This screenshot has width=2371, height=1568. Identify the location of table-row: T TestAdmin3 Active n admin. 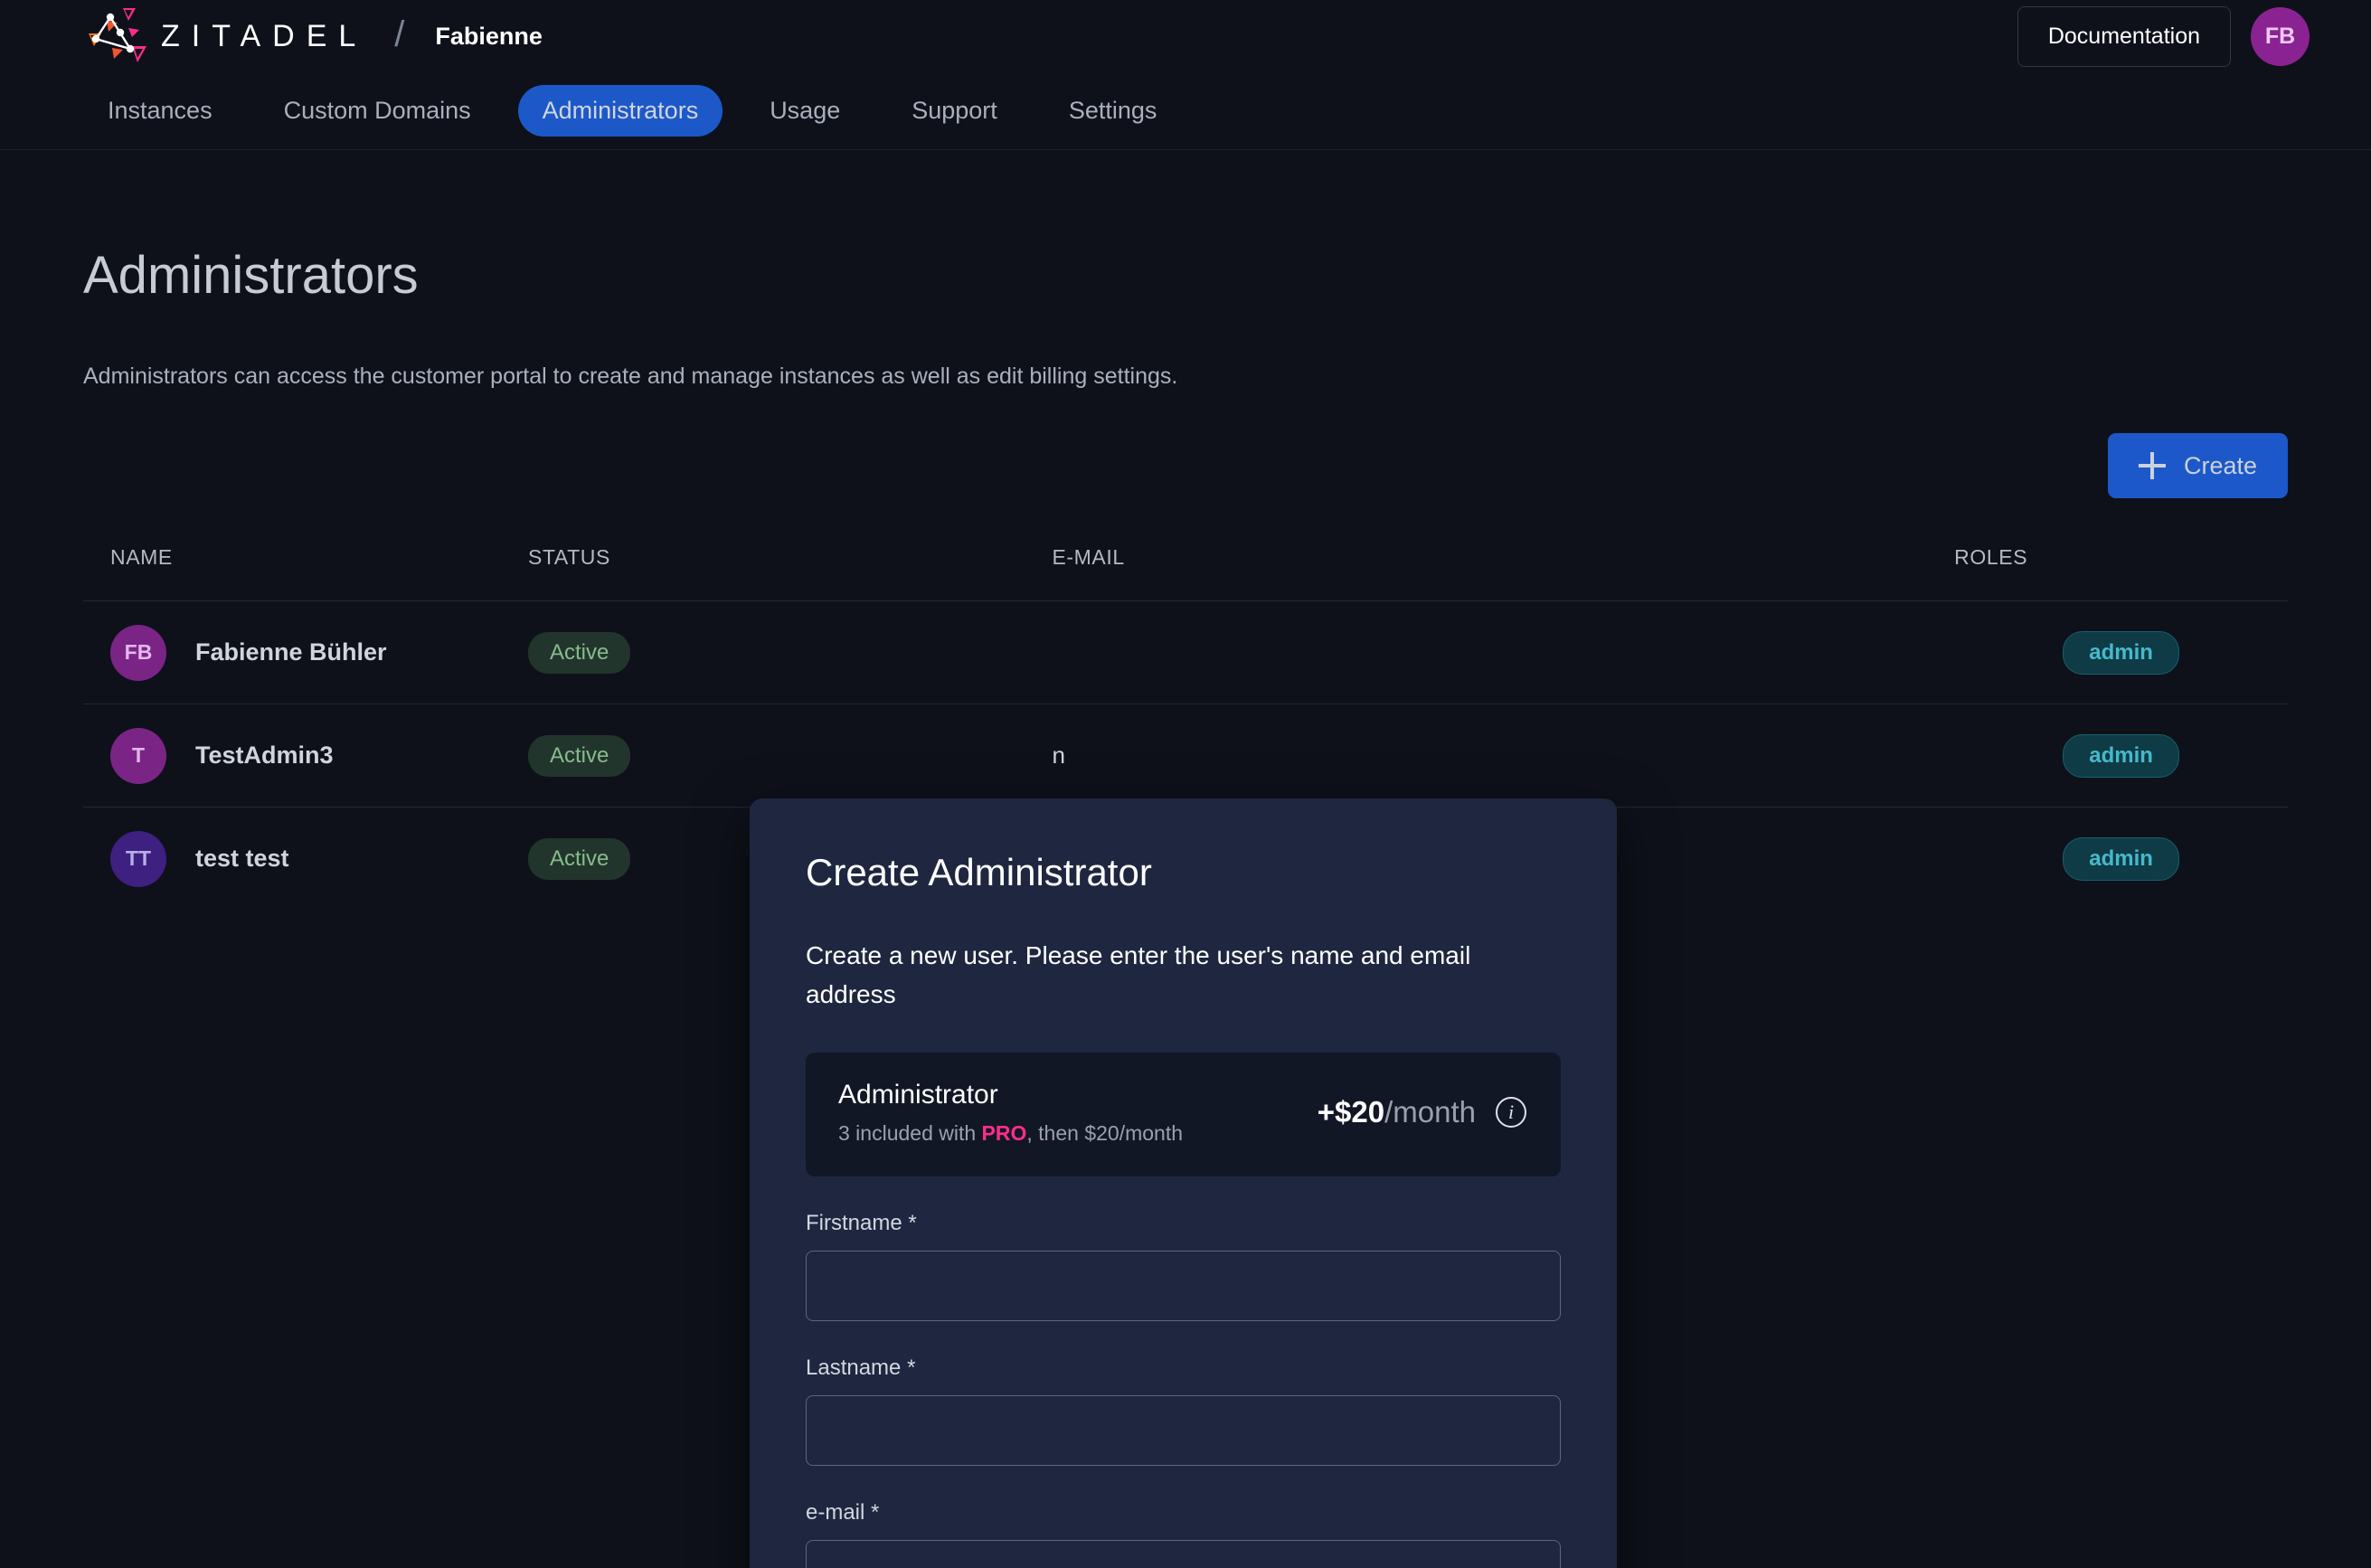
(1186, 756).